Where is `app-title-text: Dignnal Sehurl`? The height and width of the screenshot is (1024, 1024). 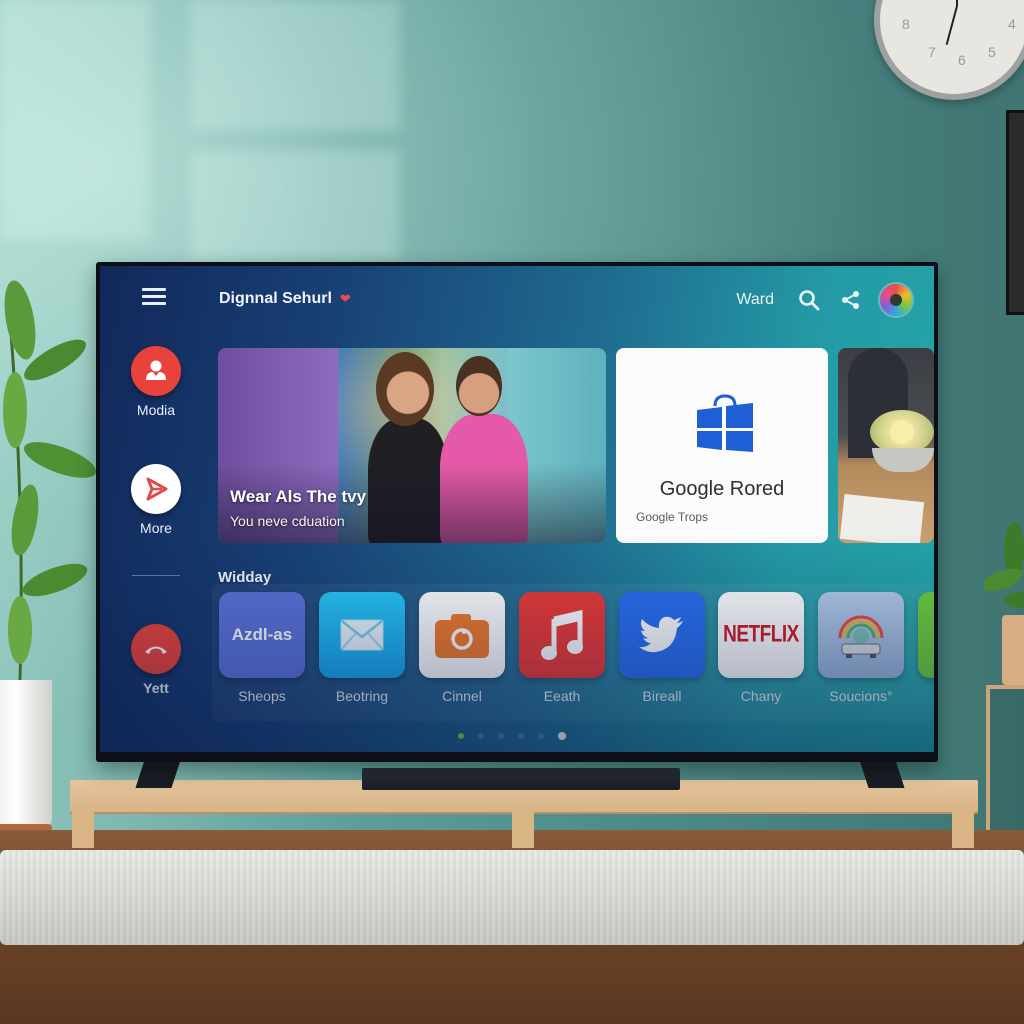 app-title-text: Dignnal Sehurl is located at coordinates (275, 298).